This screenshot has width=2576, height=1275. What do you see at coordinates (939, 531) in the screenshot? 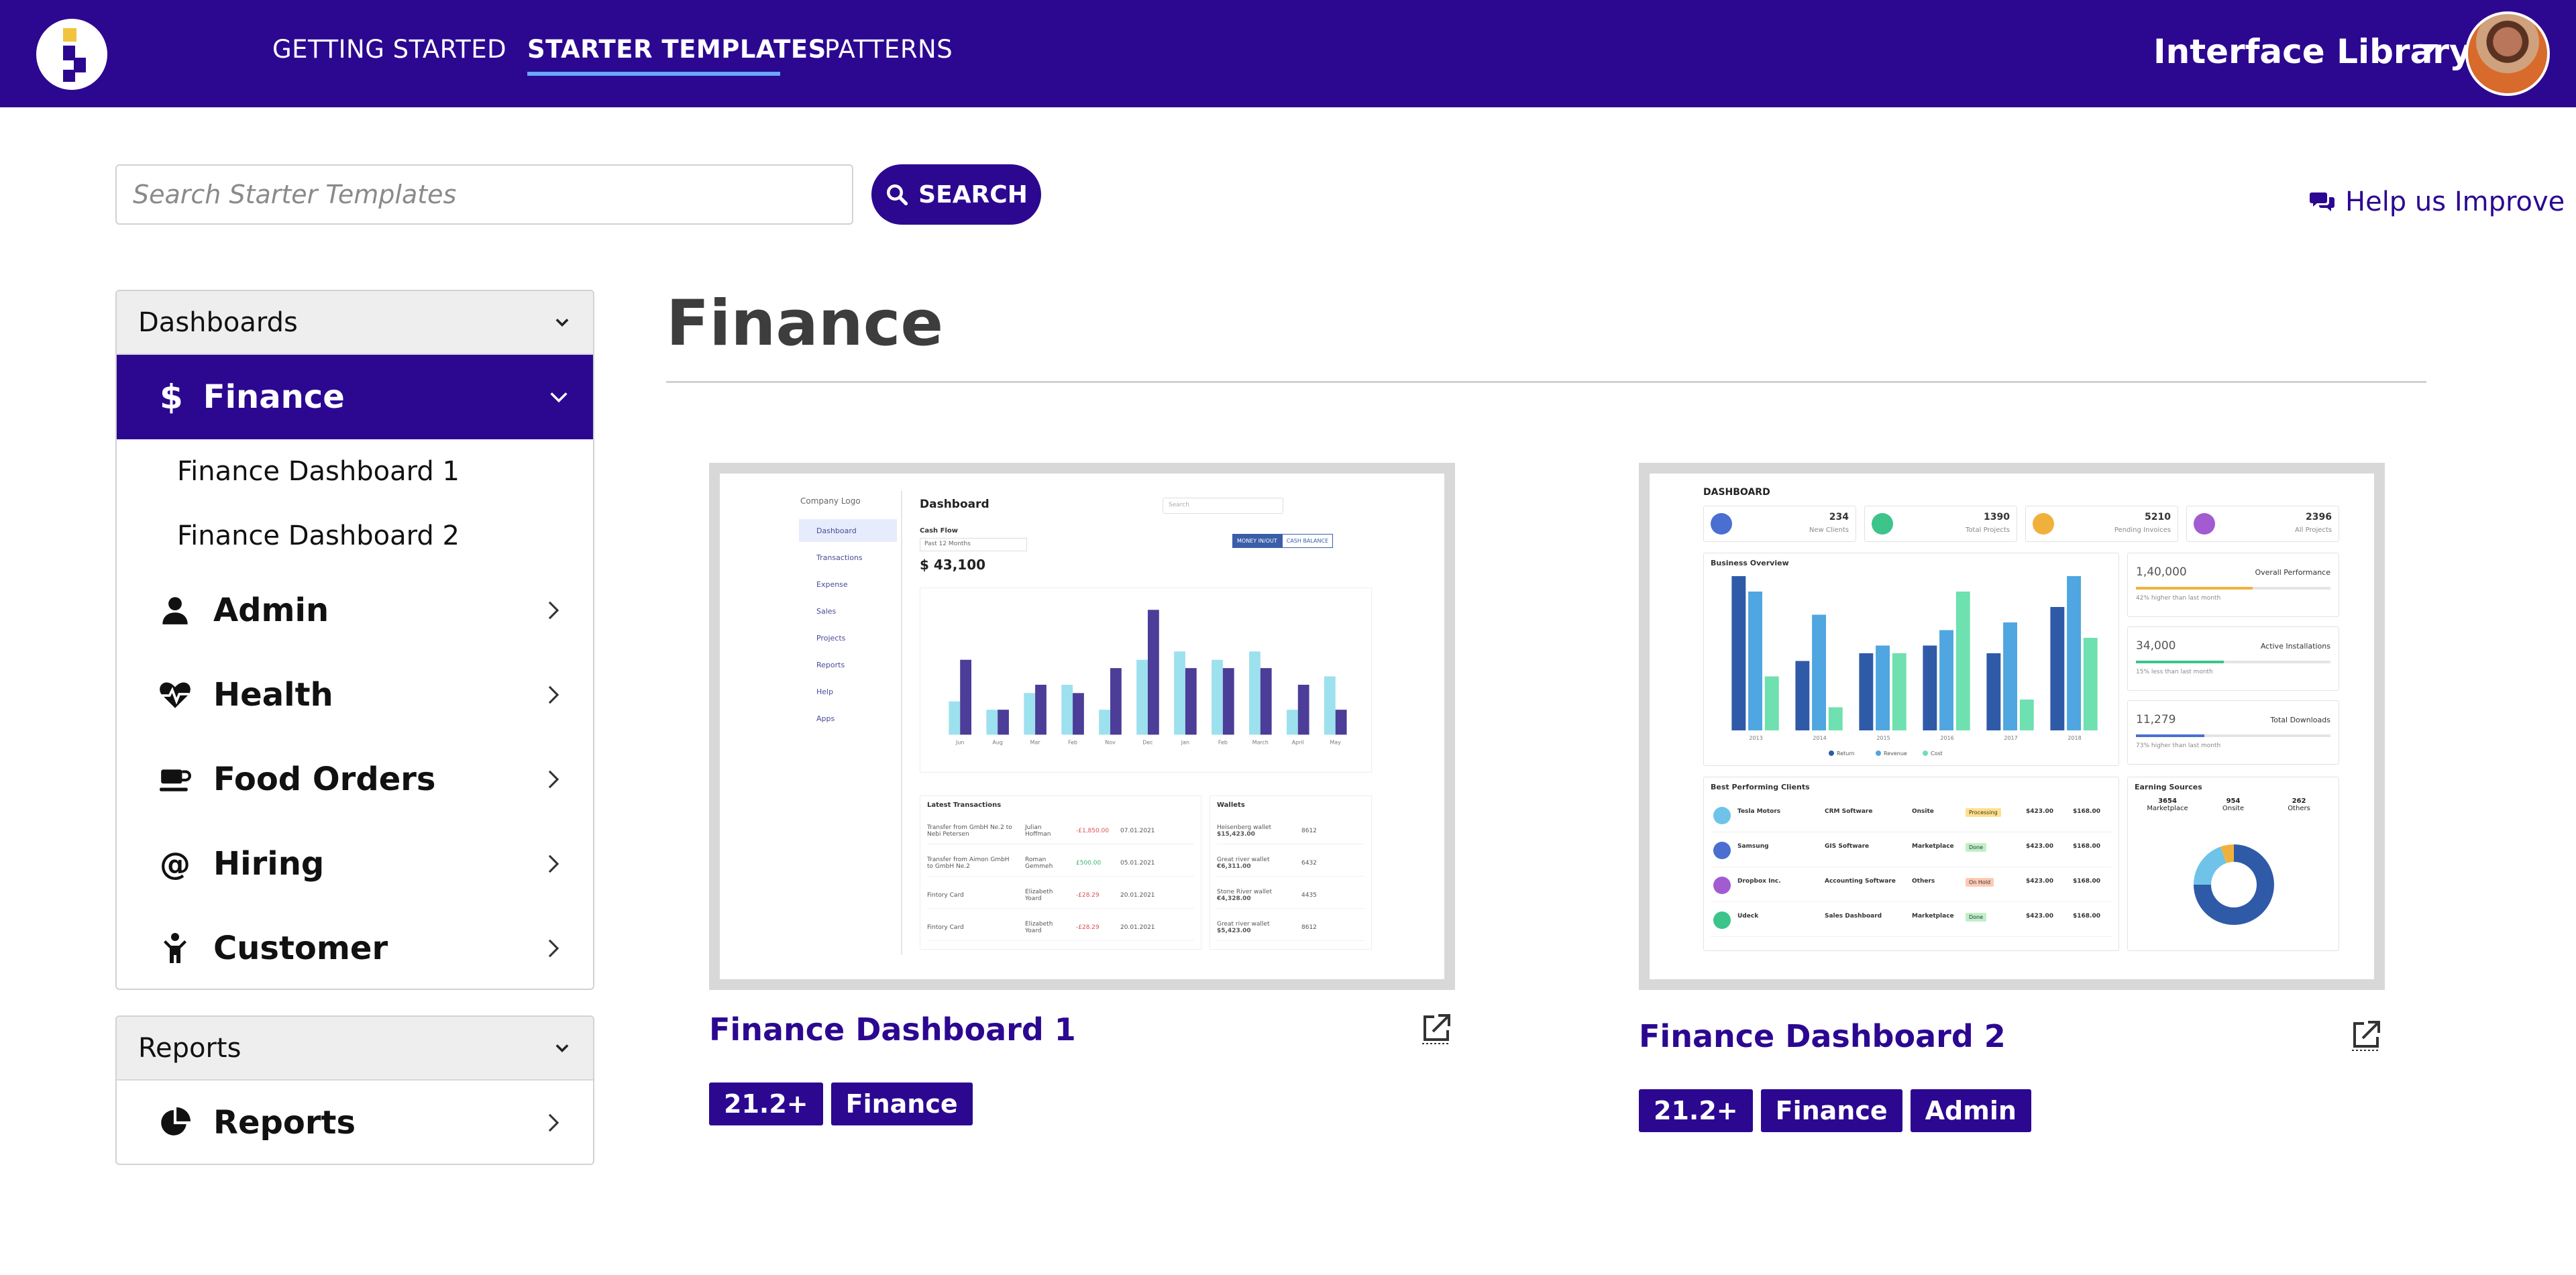
I see `preview-cash-flow-label: Cash Flow` at bounding box center [939, 531].